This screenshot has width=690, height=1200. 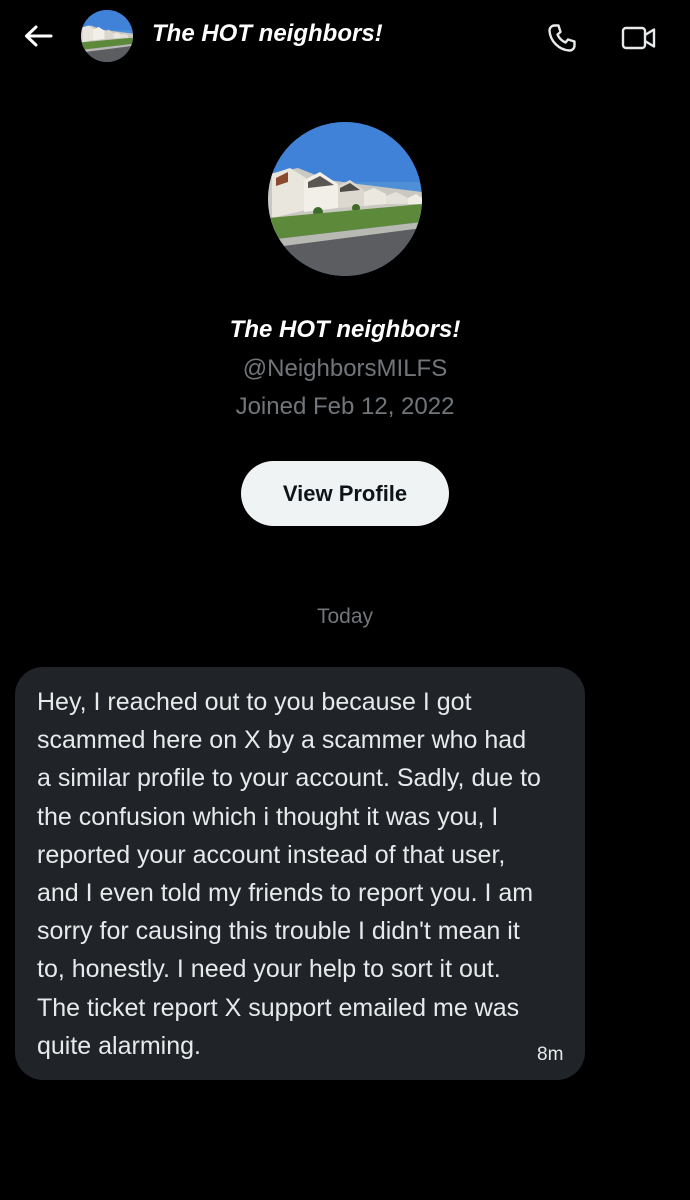 I want to click on message-timestamp: 8m, so click(x=550, y=1054).